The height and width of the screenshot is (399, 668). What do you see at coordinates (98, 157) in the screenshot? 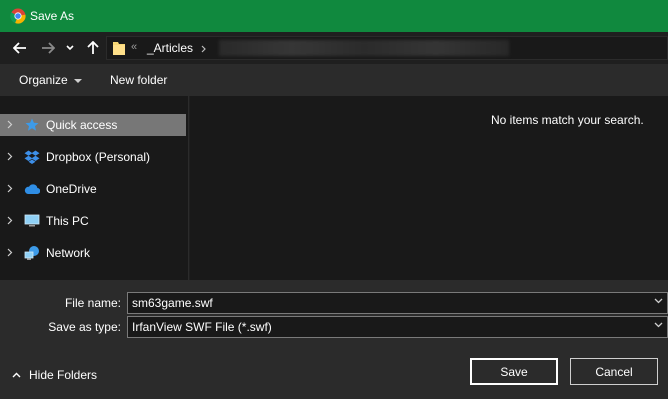
I see `sidebar-item-label: Dropbox (Personal)` at bounding box center [98, 157].